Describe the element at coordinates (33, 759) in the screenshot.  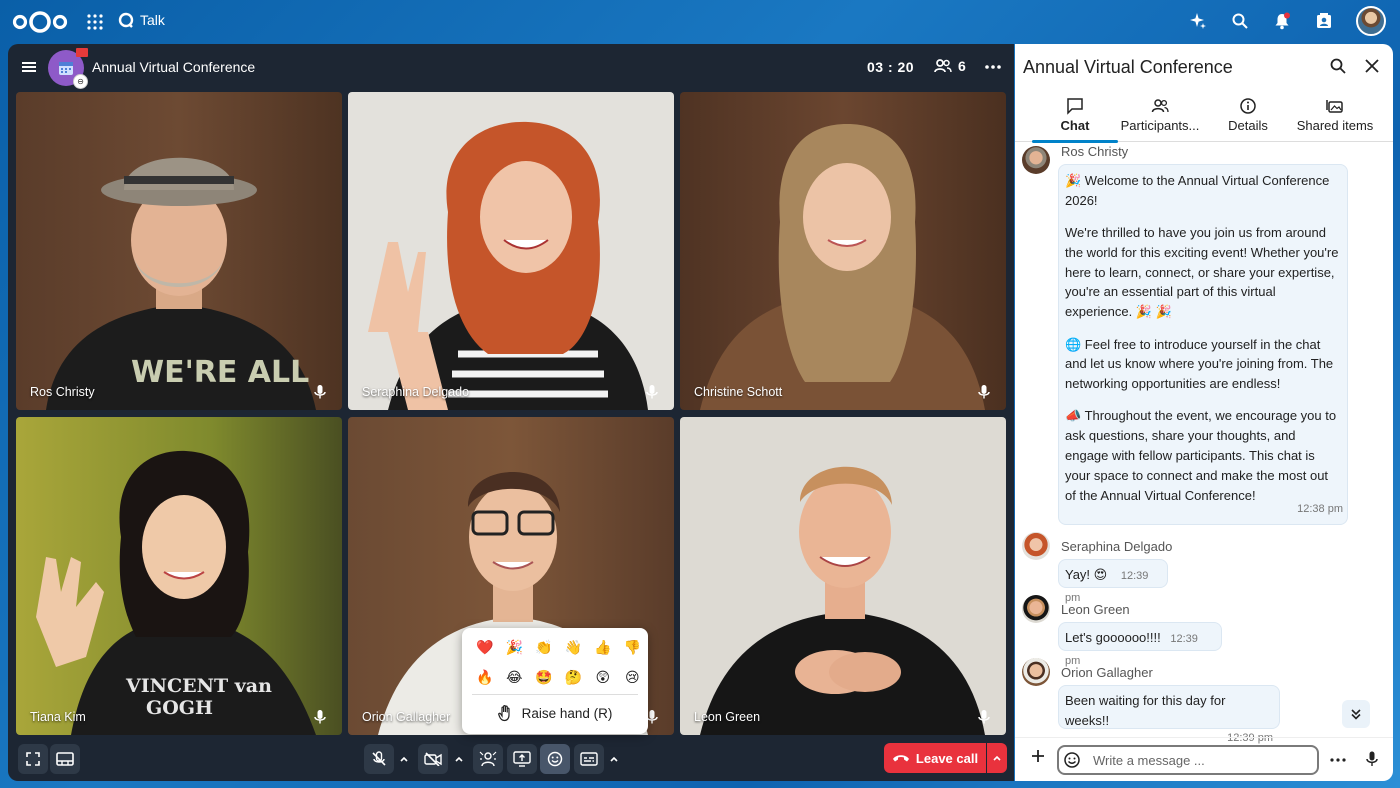
I see `fullscreen-button` at that location.